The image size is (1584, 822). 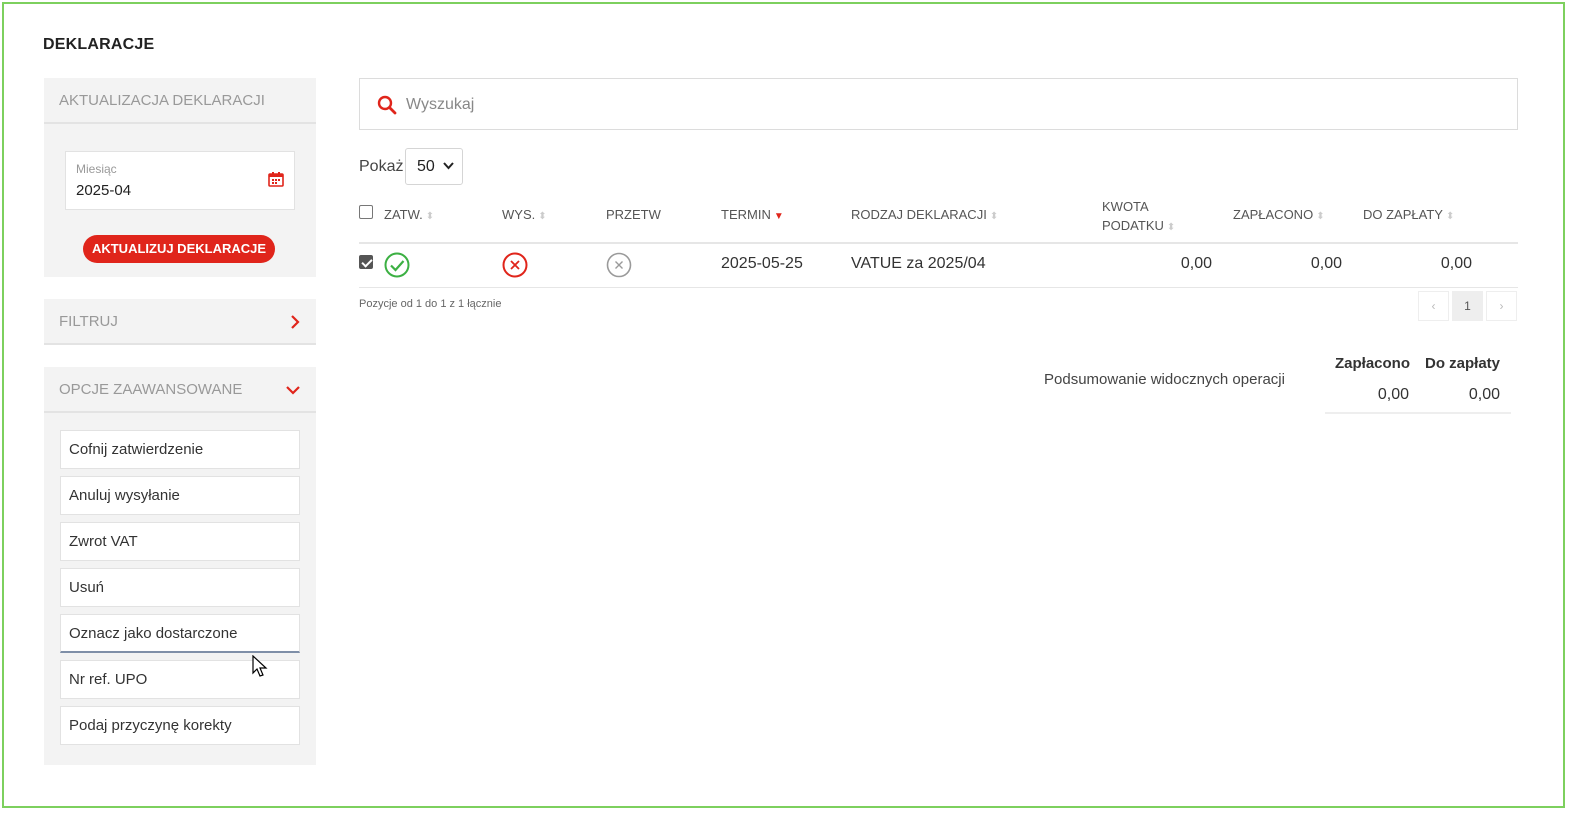 What do you see at coordinates (1463, 363) in the screenshot?
I see `summary-do-zaplaty-header: Do zapłaty` at bounding box center [1463, 363].